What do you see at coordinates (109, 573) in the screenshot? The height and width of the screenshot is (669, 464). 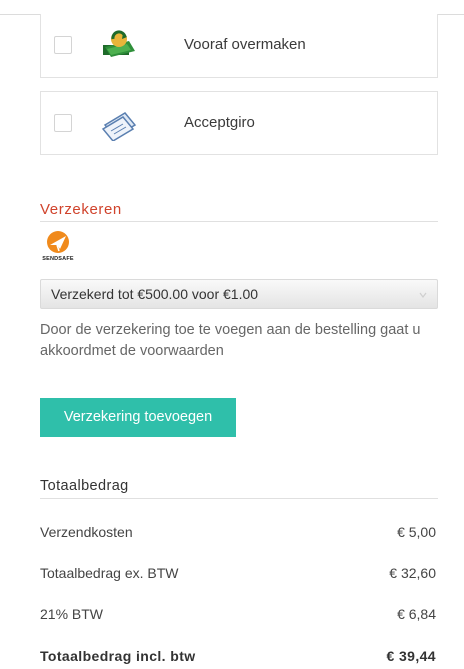 I see `totals-row-label: Totaalbedrag ex. BTW` at bounding box center [109, 573].